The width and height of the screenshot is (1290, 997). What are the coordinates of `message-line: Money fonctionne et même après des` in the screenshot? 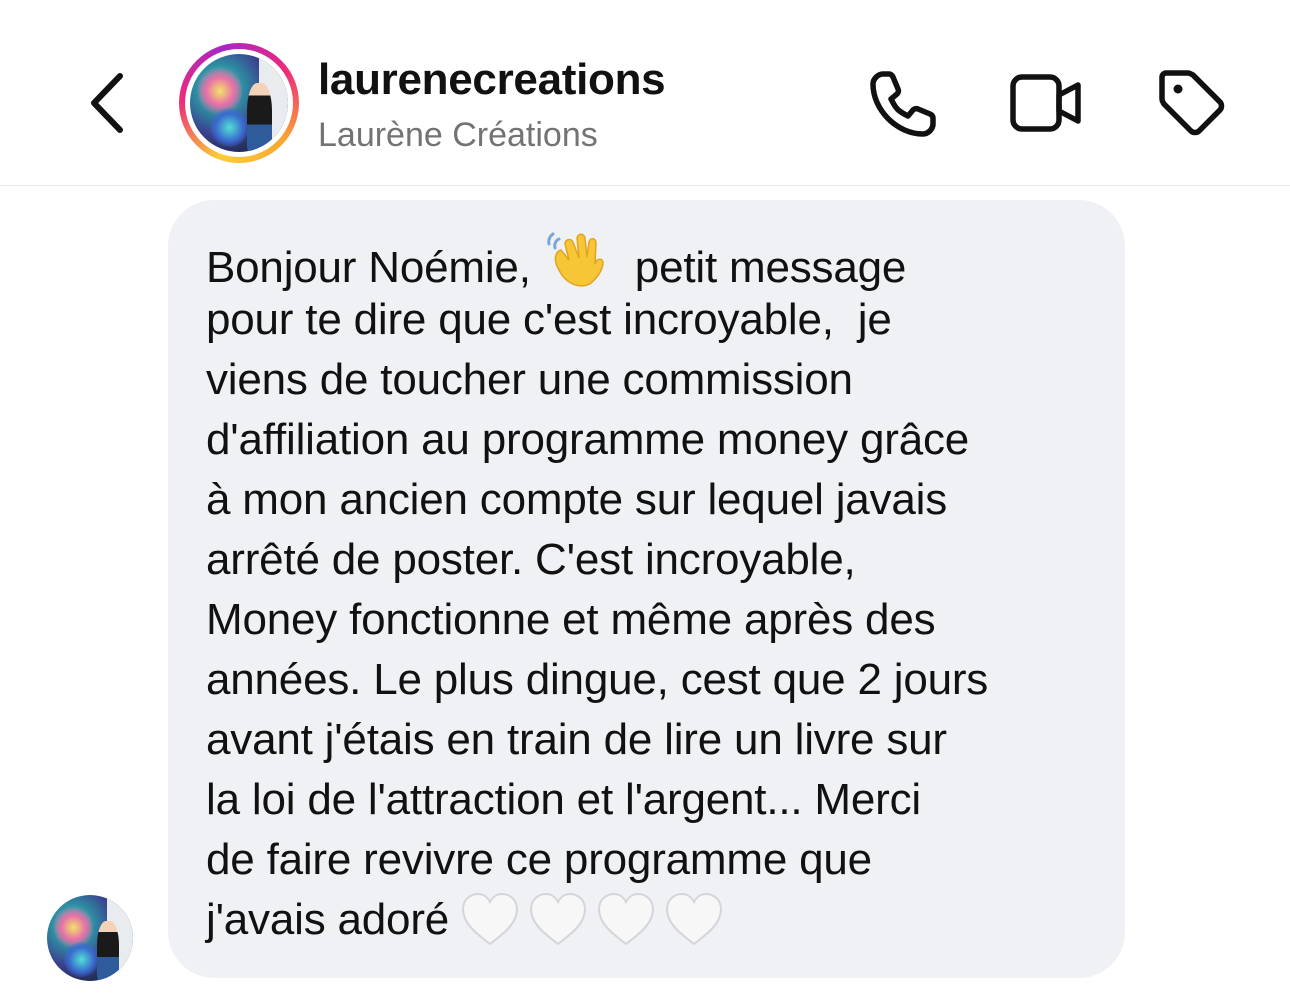 It's located at (571, 619).